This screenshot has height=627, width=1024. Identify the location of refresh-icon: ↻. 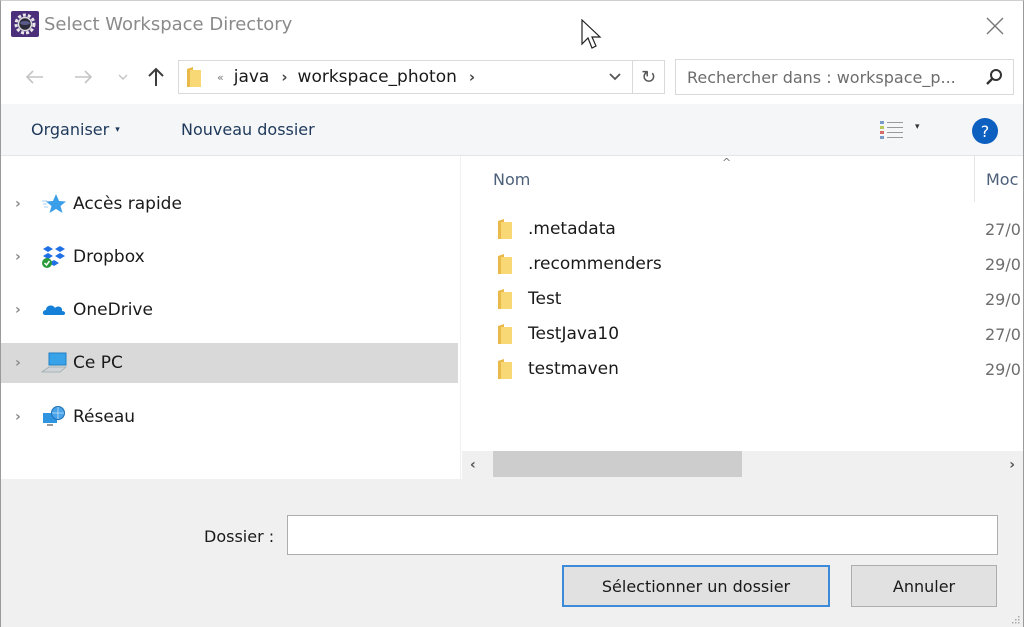
(648, 77).